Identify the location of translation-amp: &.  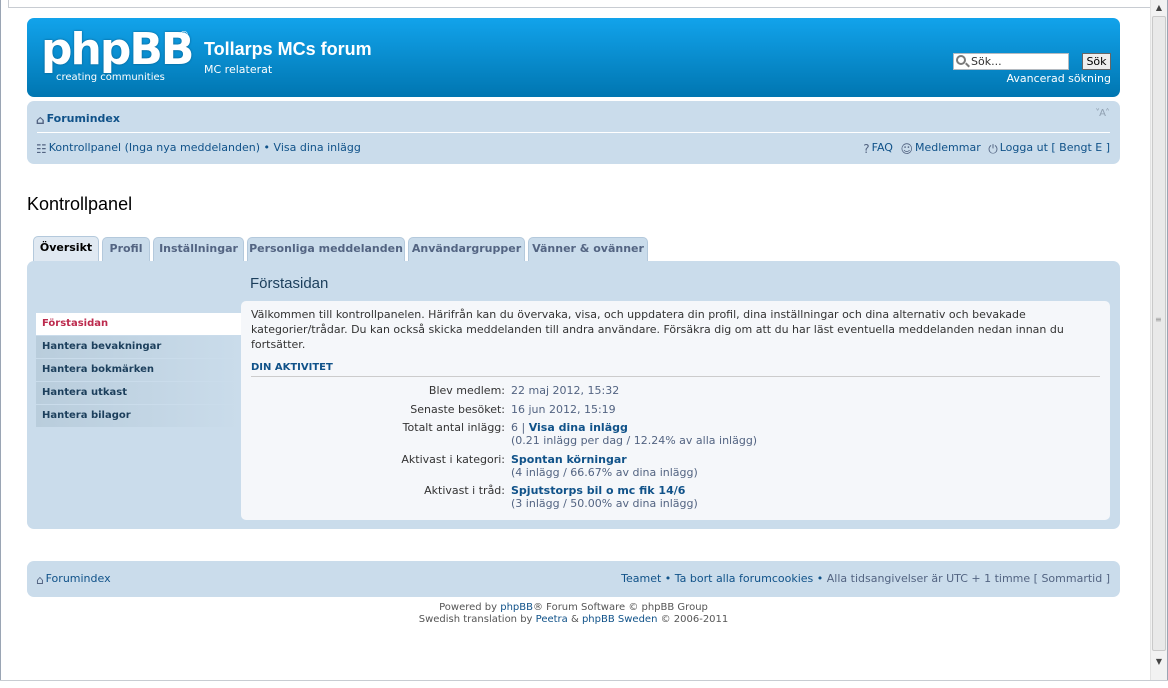
(574, 619).